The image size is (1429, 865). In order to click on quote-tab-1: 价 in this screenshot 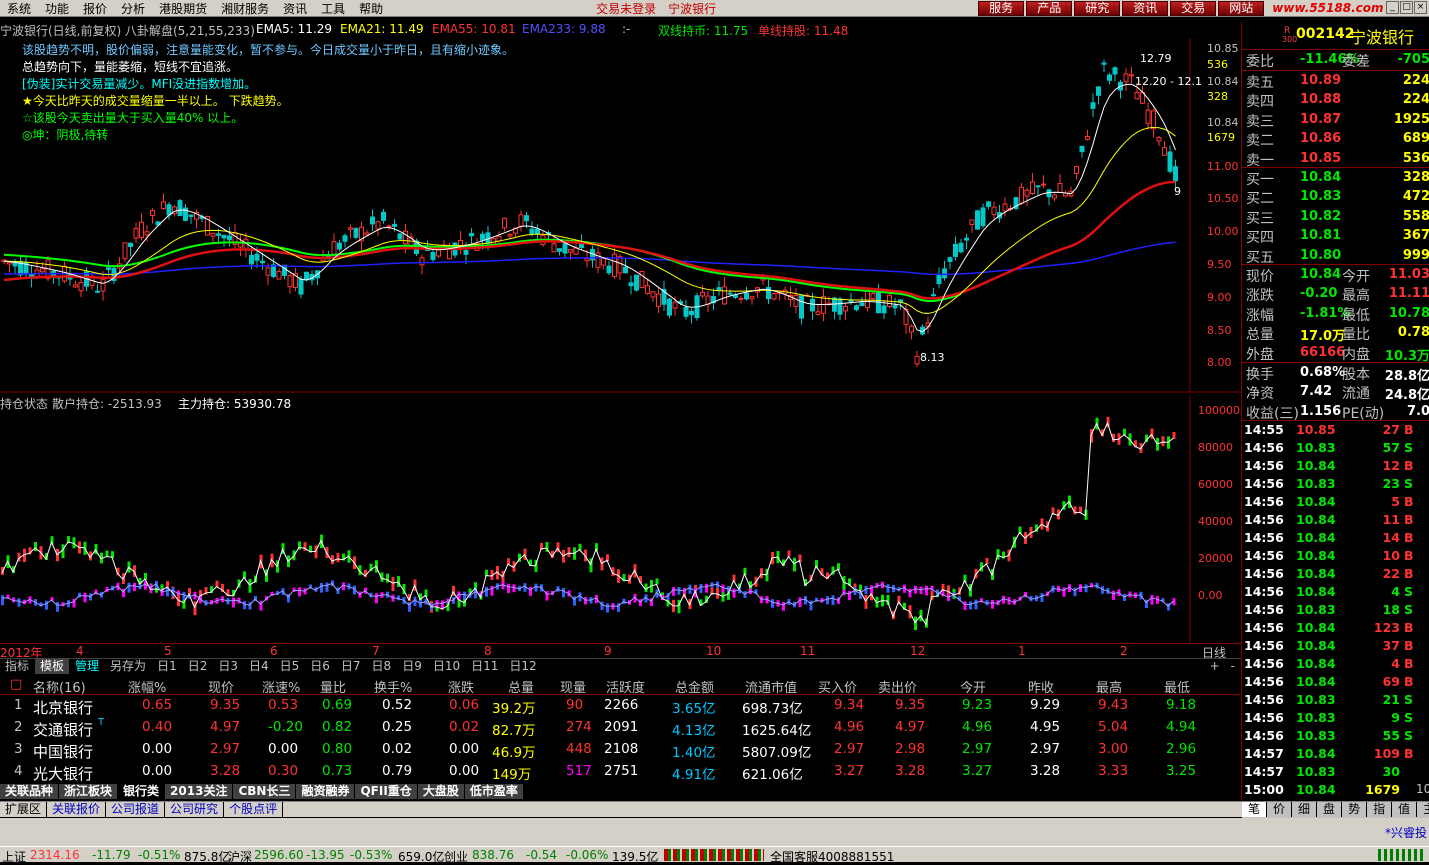, I will do `click(1280, 809)`.